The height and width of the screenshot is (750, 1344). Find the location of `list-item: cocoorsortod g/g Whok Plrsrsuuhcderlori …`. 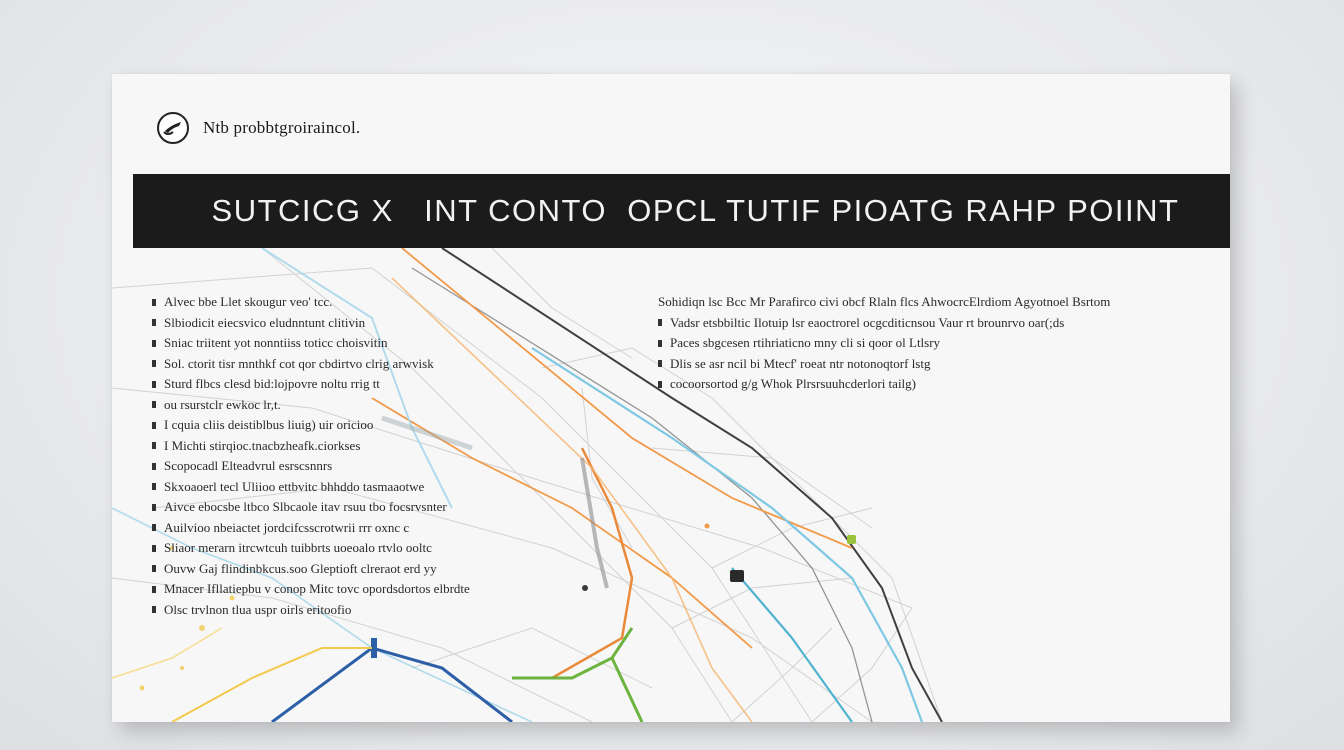

list-item: cocoorsortod g/g Whok Plrsrsuuhcderlori … is located at coordinates (884, 384).